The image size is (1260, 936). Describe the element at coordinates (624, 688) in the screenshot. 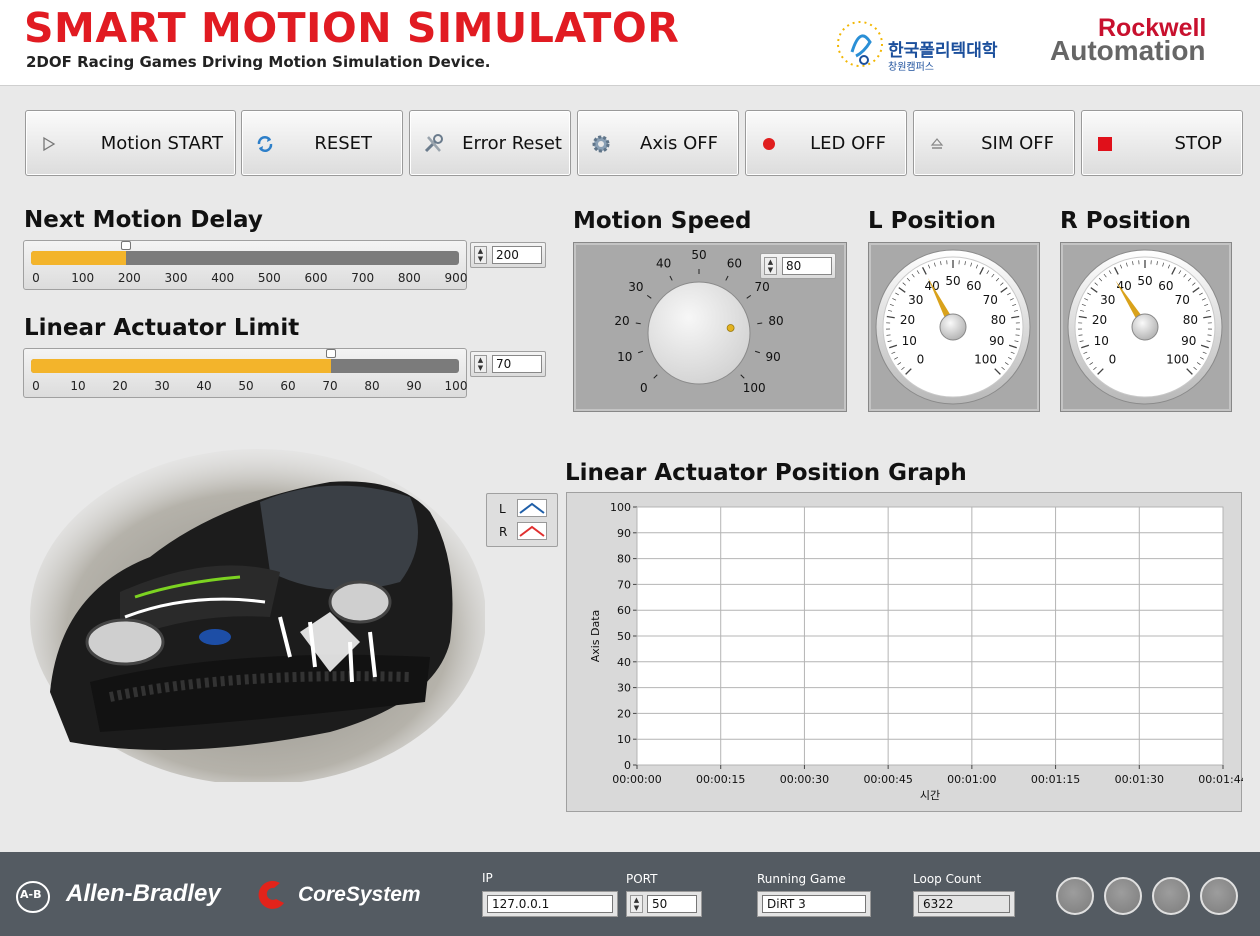

I see `y-tick-label: 30` at that location.